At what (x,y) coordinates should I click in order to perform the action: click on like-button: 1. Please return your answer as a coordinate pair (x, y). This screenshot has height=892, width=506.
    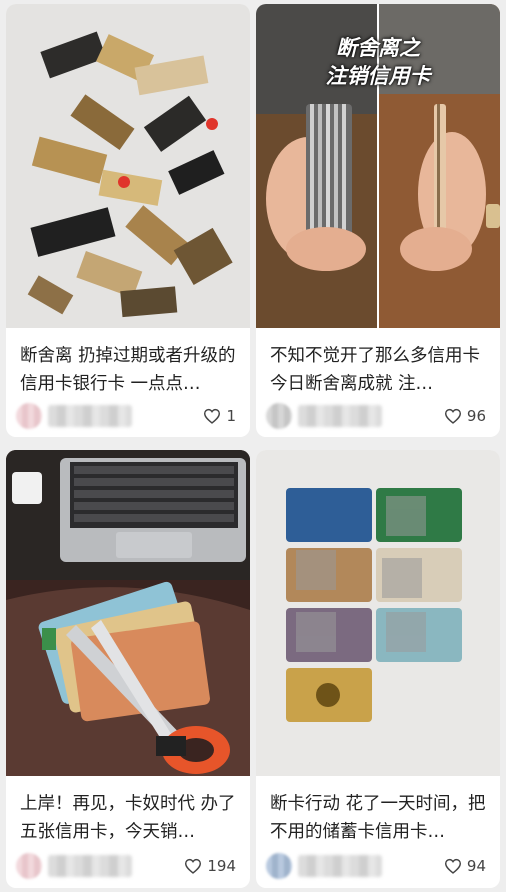
    Looking at the image, I should click on (219, 416).